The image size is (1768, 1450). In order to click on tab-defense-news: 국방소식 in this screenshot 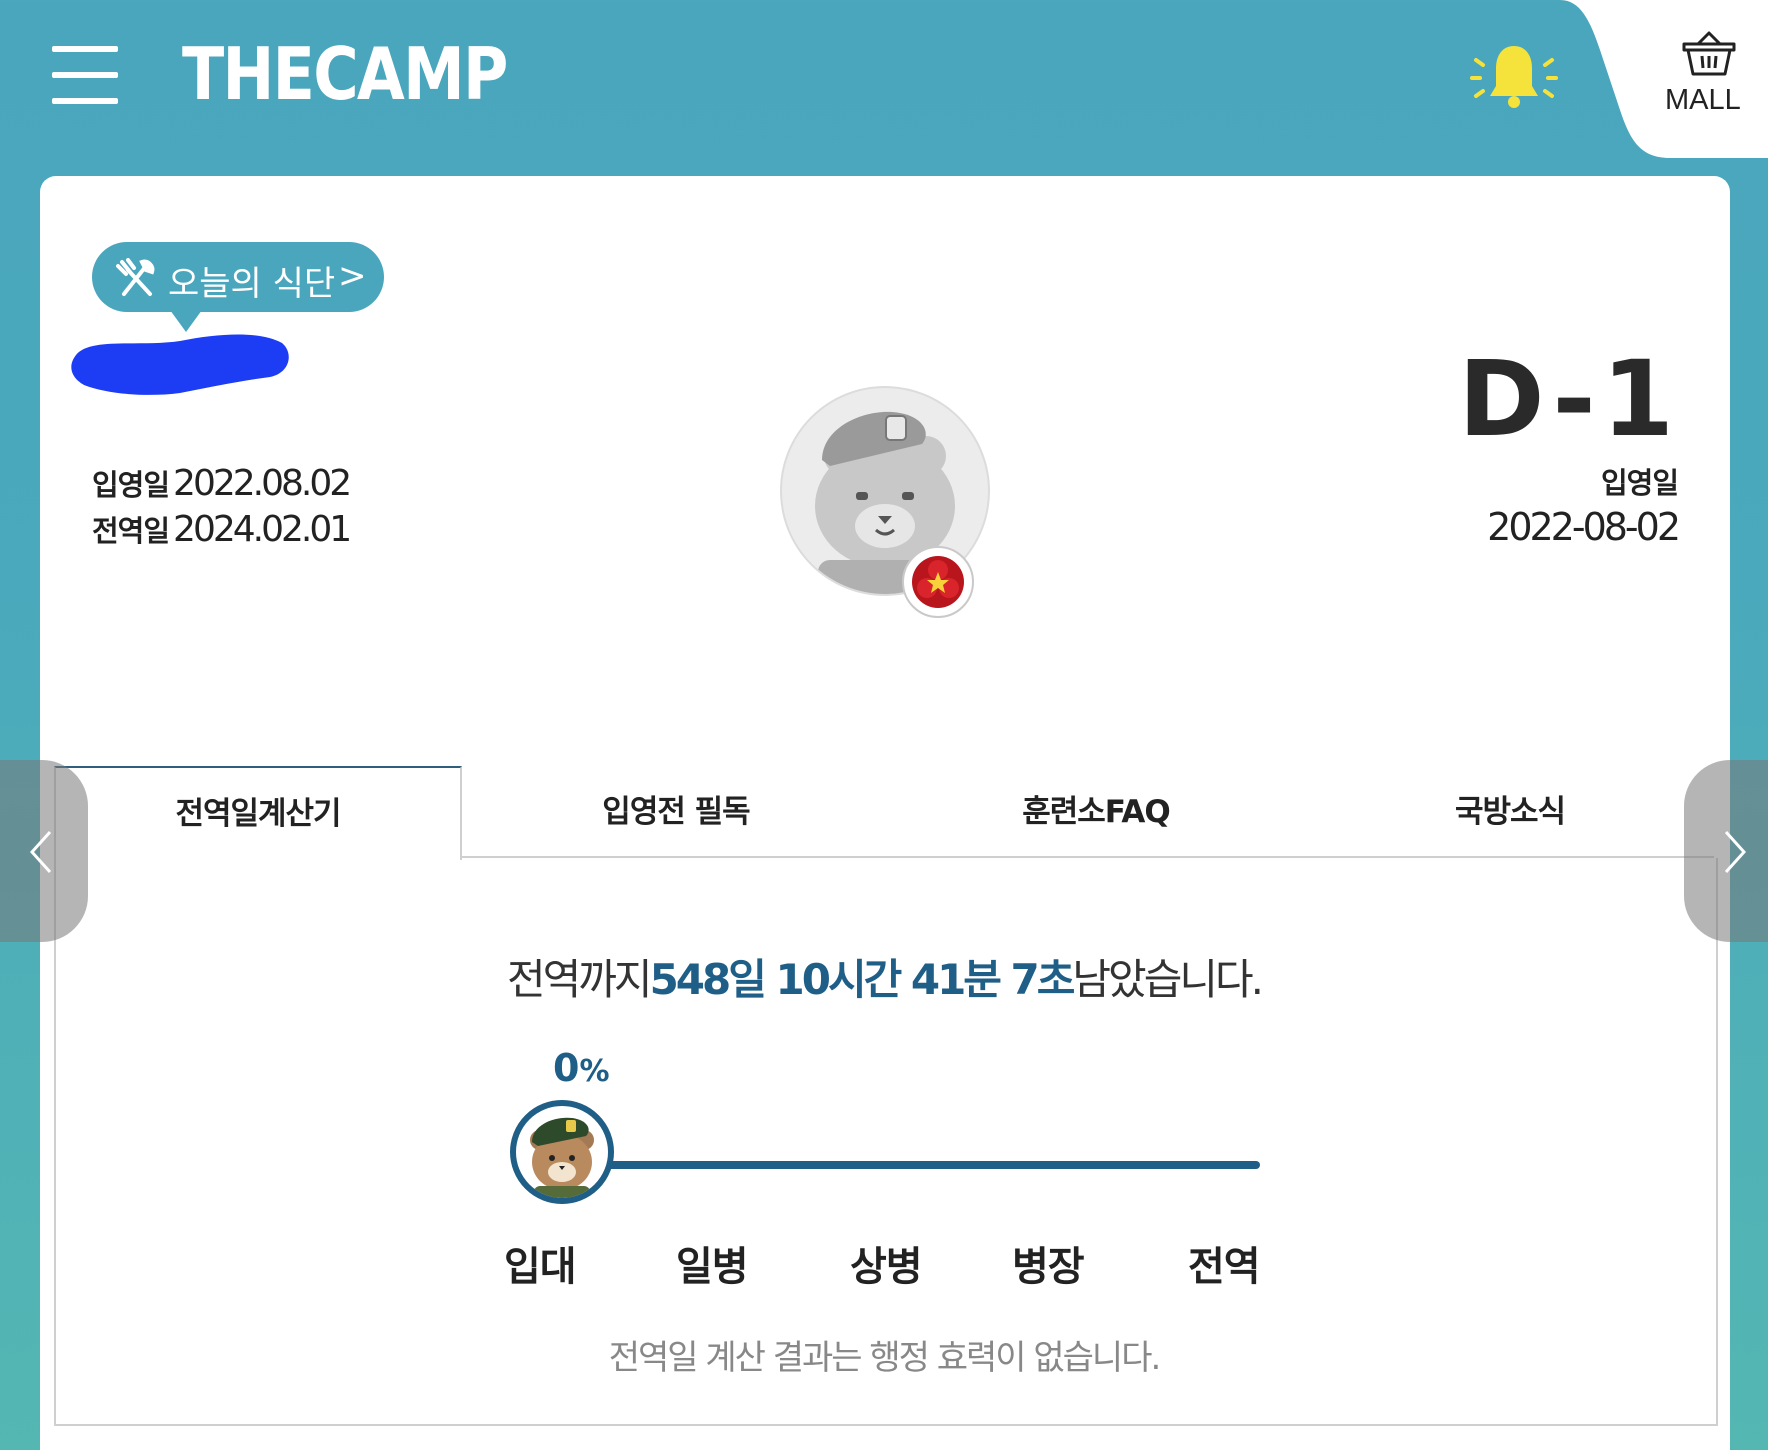, I will do `click(1510, 812)`.